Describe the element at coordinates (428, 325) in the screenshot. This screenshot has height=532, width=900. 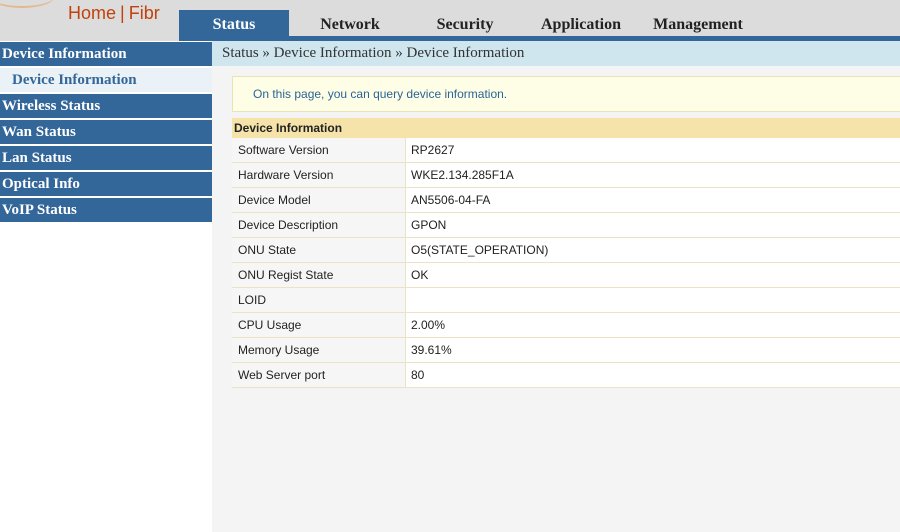
I see `row-value: 2.00%` at that location.